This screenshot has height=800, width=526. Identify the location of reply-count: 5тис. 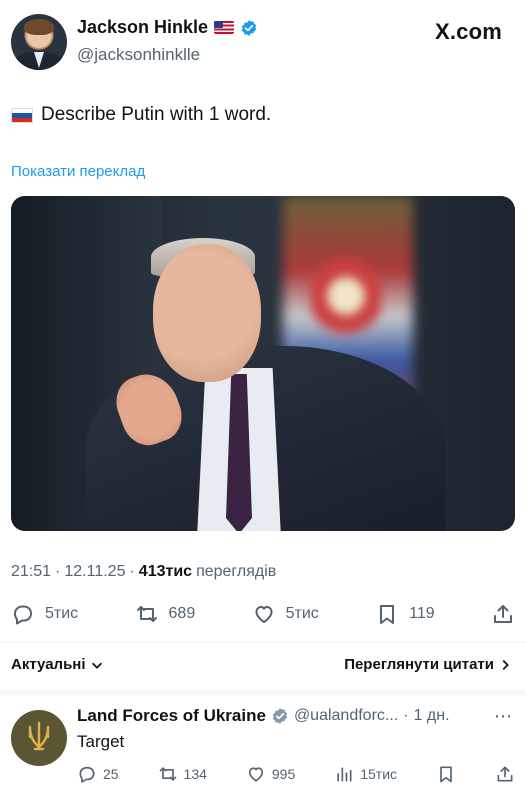
(62, 613).